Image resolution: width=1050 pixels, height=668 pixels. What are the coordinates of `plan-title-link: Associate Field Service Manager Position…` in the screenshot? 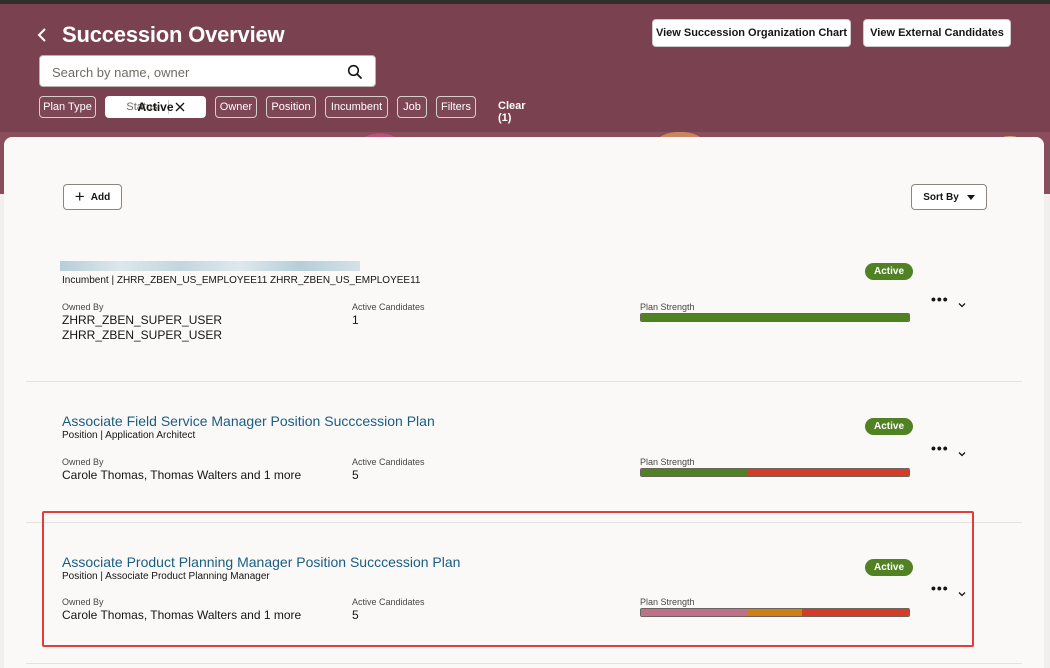 It's located at (248, 421).